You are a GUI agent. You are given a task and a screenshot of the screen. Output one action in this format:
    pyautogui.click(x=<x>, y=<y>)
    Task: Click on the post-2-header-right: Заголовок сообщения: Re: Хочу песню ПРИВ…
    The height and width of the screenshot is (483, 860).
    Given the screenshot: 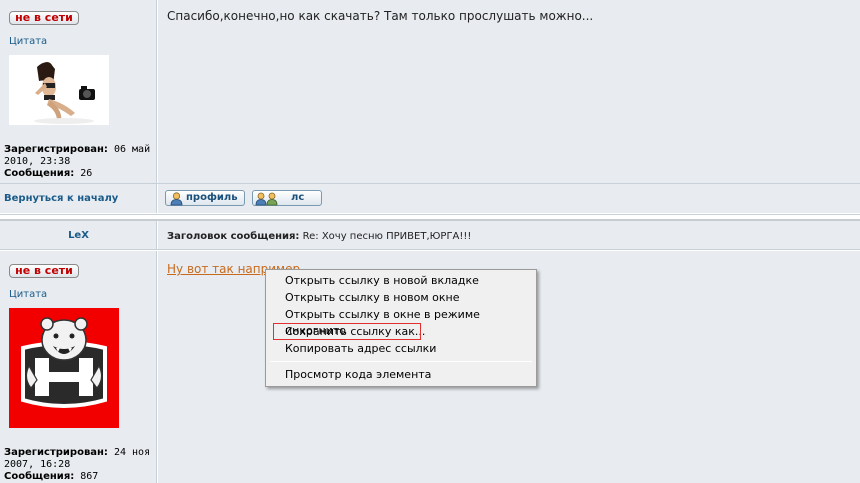 What is the action you would take?
    pyautogui.click(x=509, y=235)
    